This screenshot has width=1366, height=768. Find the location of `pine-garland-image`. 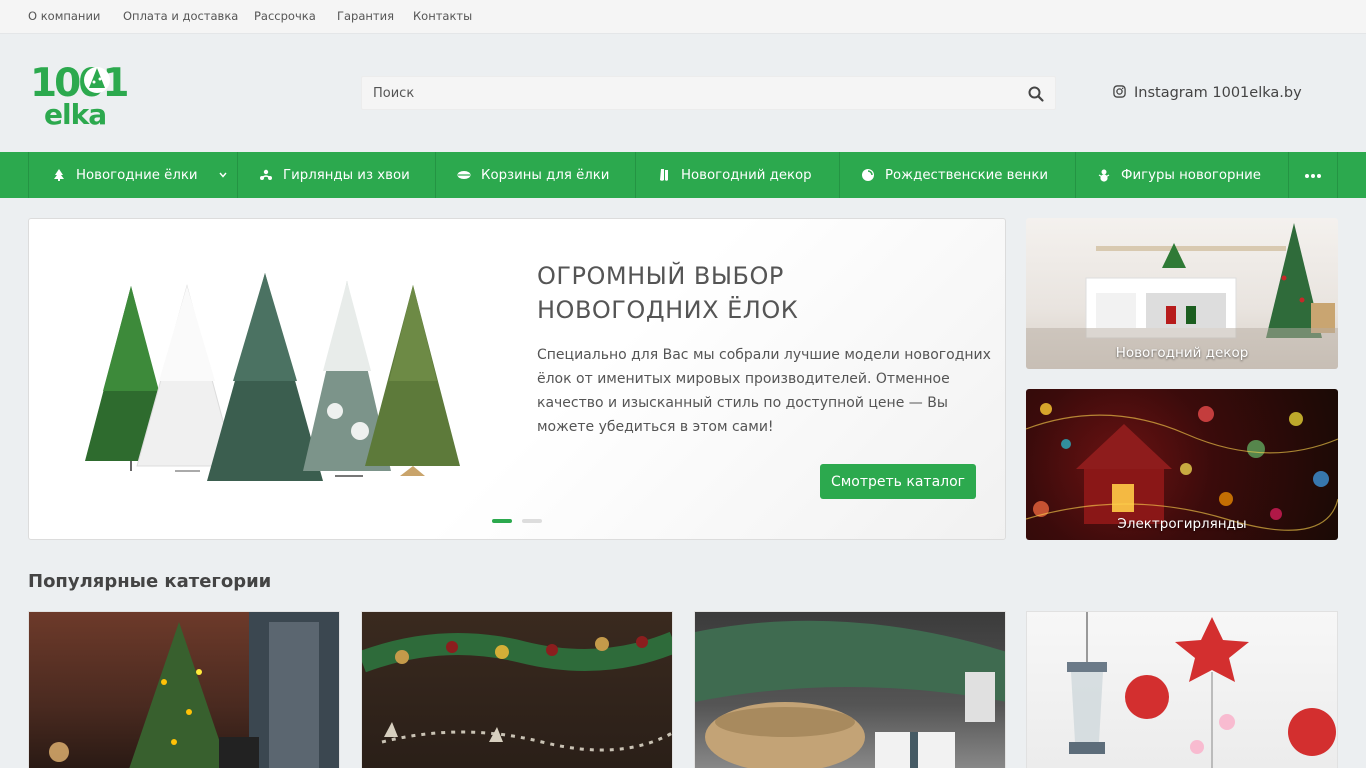

pine-garland-image is located at coordinates (517, 691).